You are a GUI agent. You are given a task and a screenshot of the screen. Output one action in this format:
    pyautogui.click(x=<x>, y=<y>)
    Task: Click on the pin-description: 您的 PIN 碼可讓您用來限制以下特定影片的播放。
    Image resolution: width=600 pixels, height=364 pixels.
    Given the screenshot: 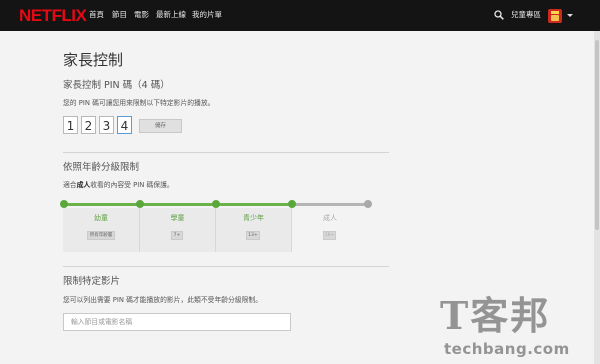 What is the action you would take?
    pyautogui.click(x=139, y=103)
    